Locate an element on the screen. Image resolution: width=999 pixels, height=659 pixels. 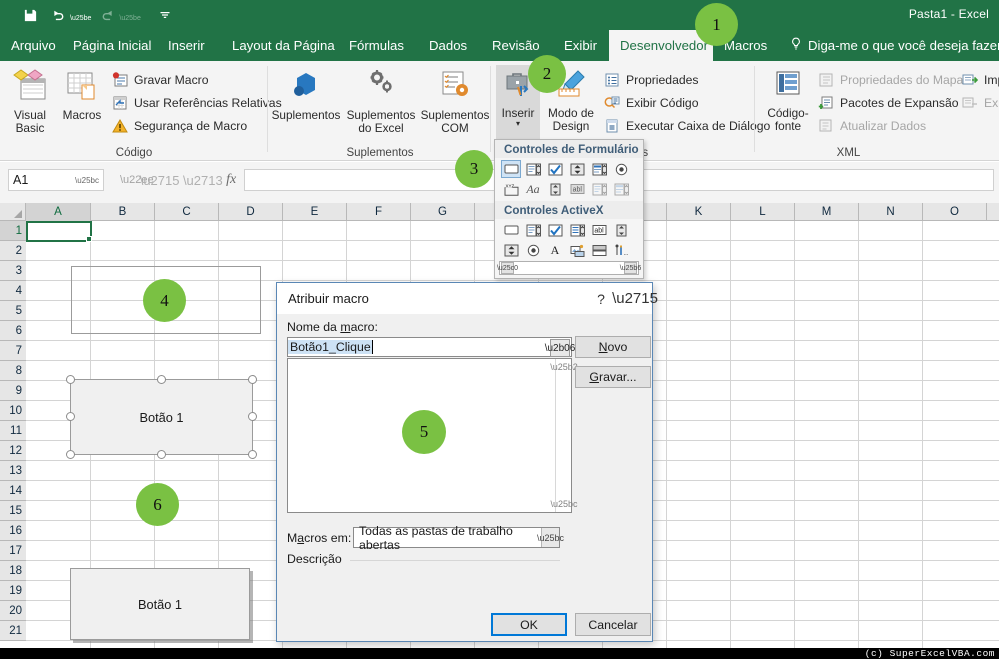
column-header-N: N is located at coordinates (891, 212).